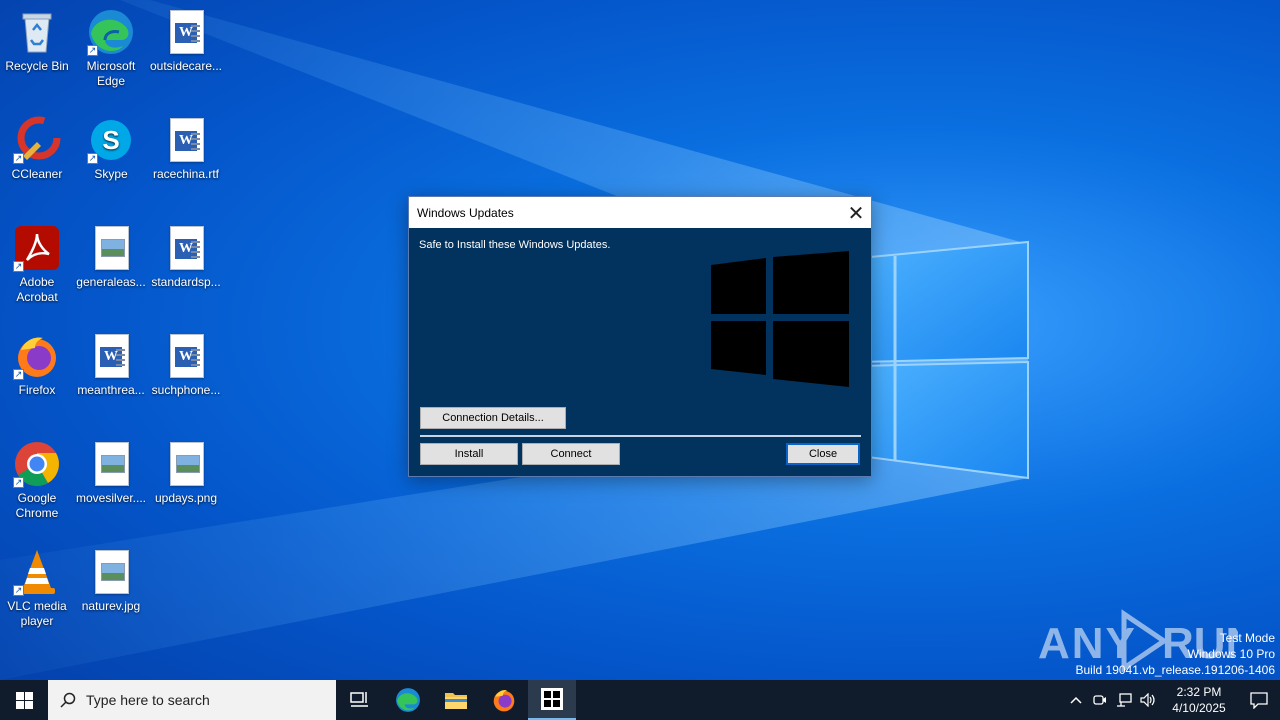  I want to click on show-hidden-icons-button, so click(1076, 700).